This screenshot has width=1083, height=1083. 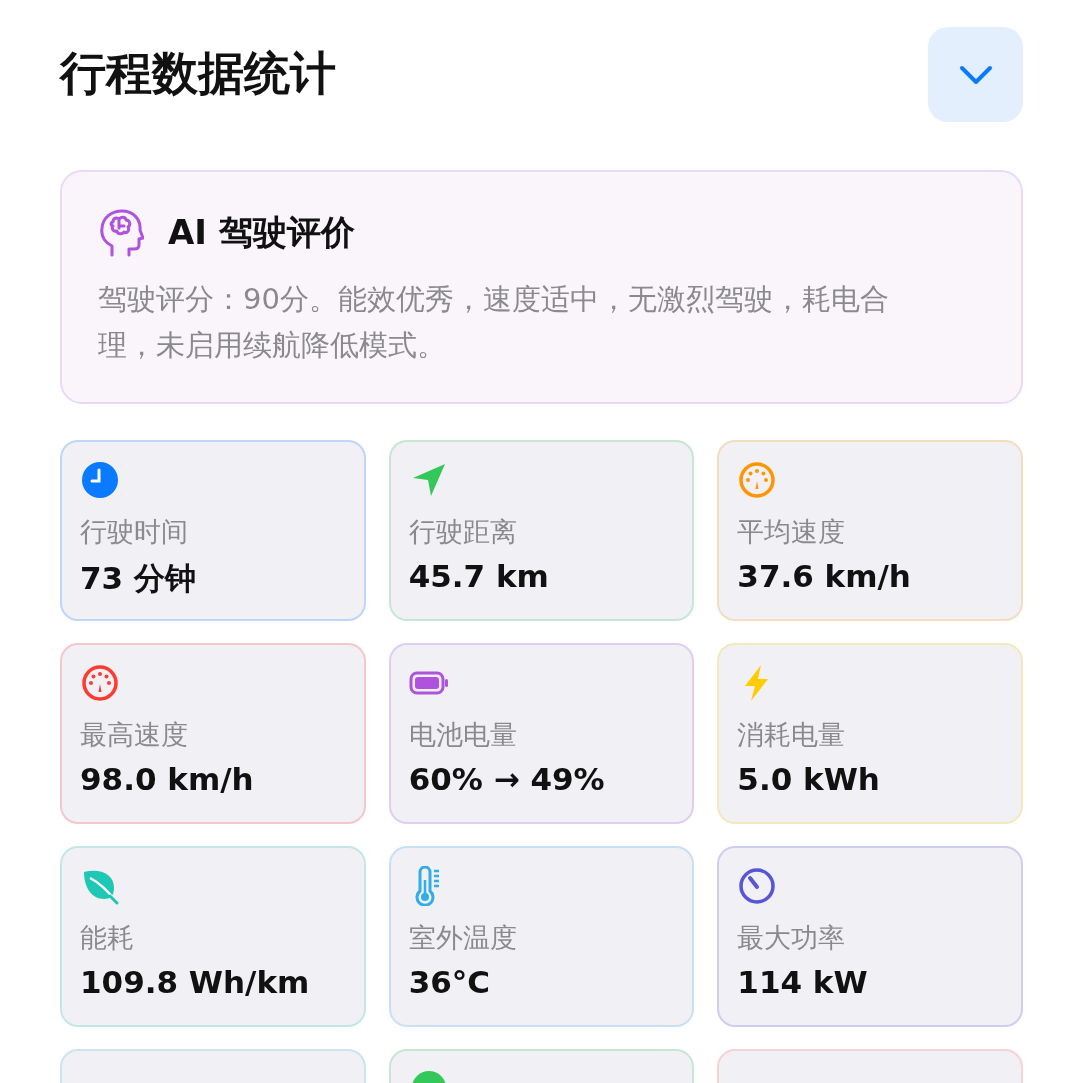 I want to click on stat-label: 最高速度, so click(x=134, y=735).